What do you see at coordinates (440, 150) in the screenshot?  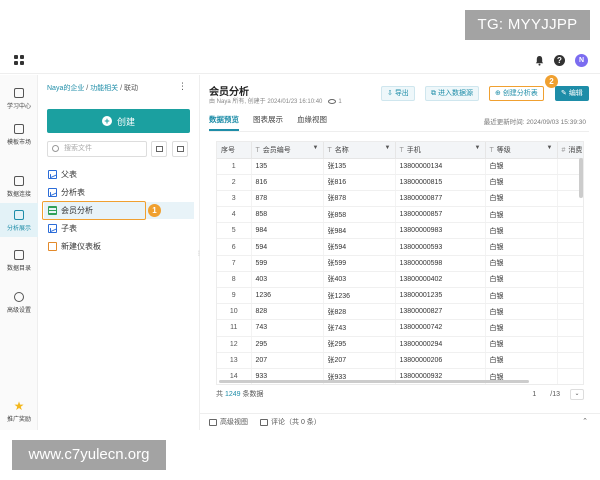 I see `column-header: T 手机 ▼` at bounding box center [440, 150].